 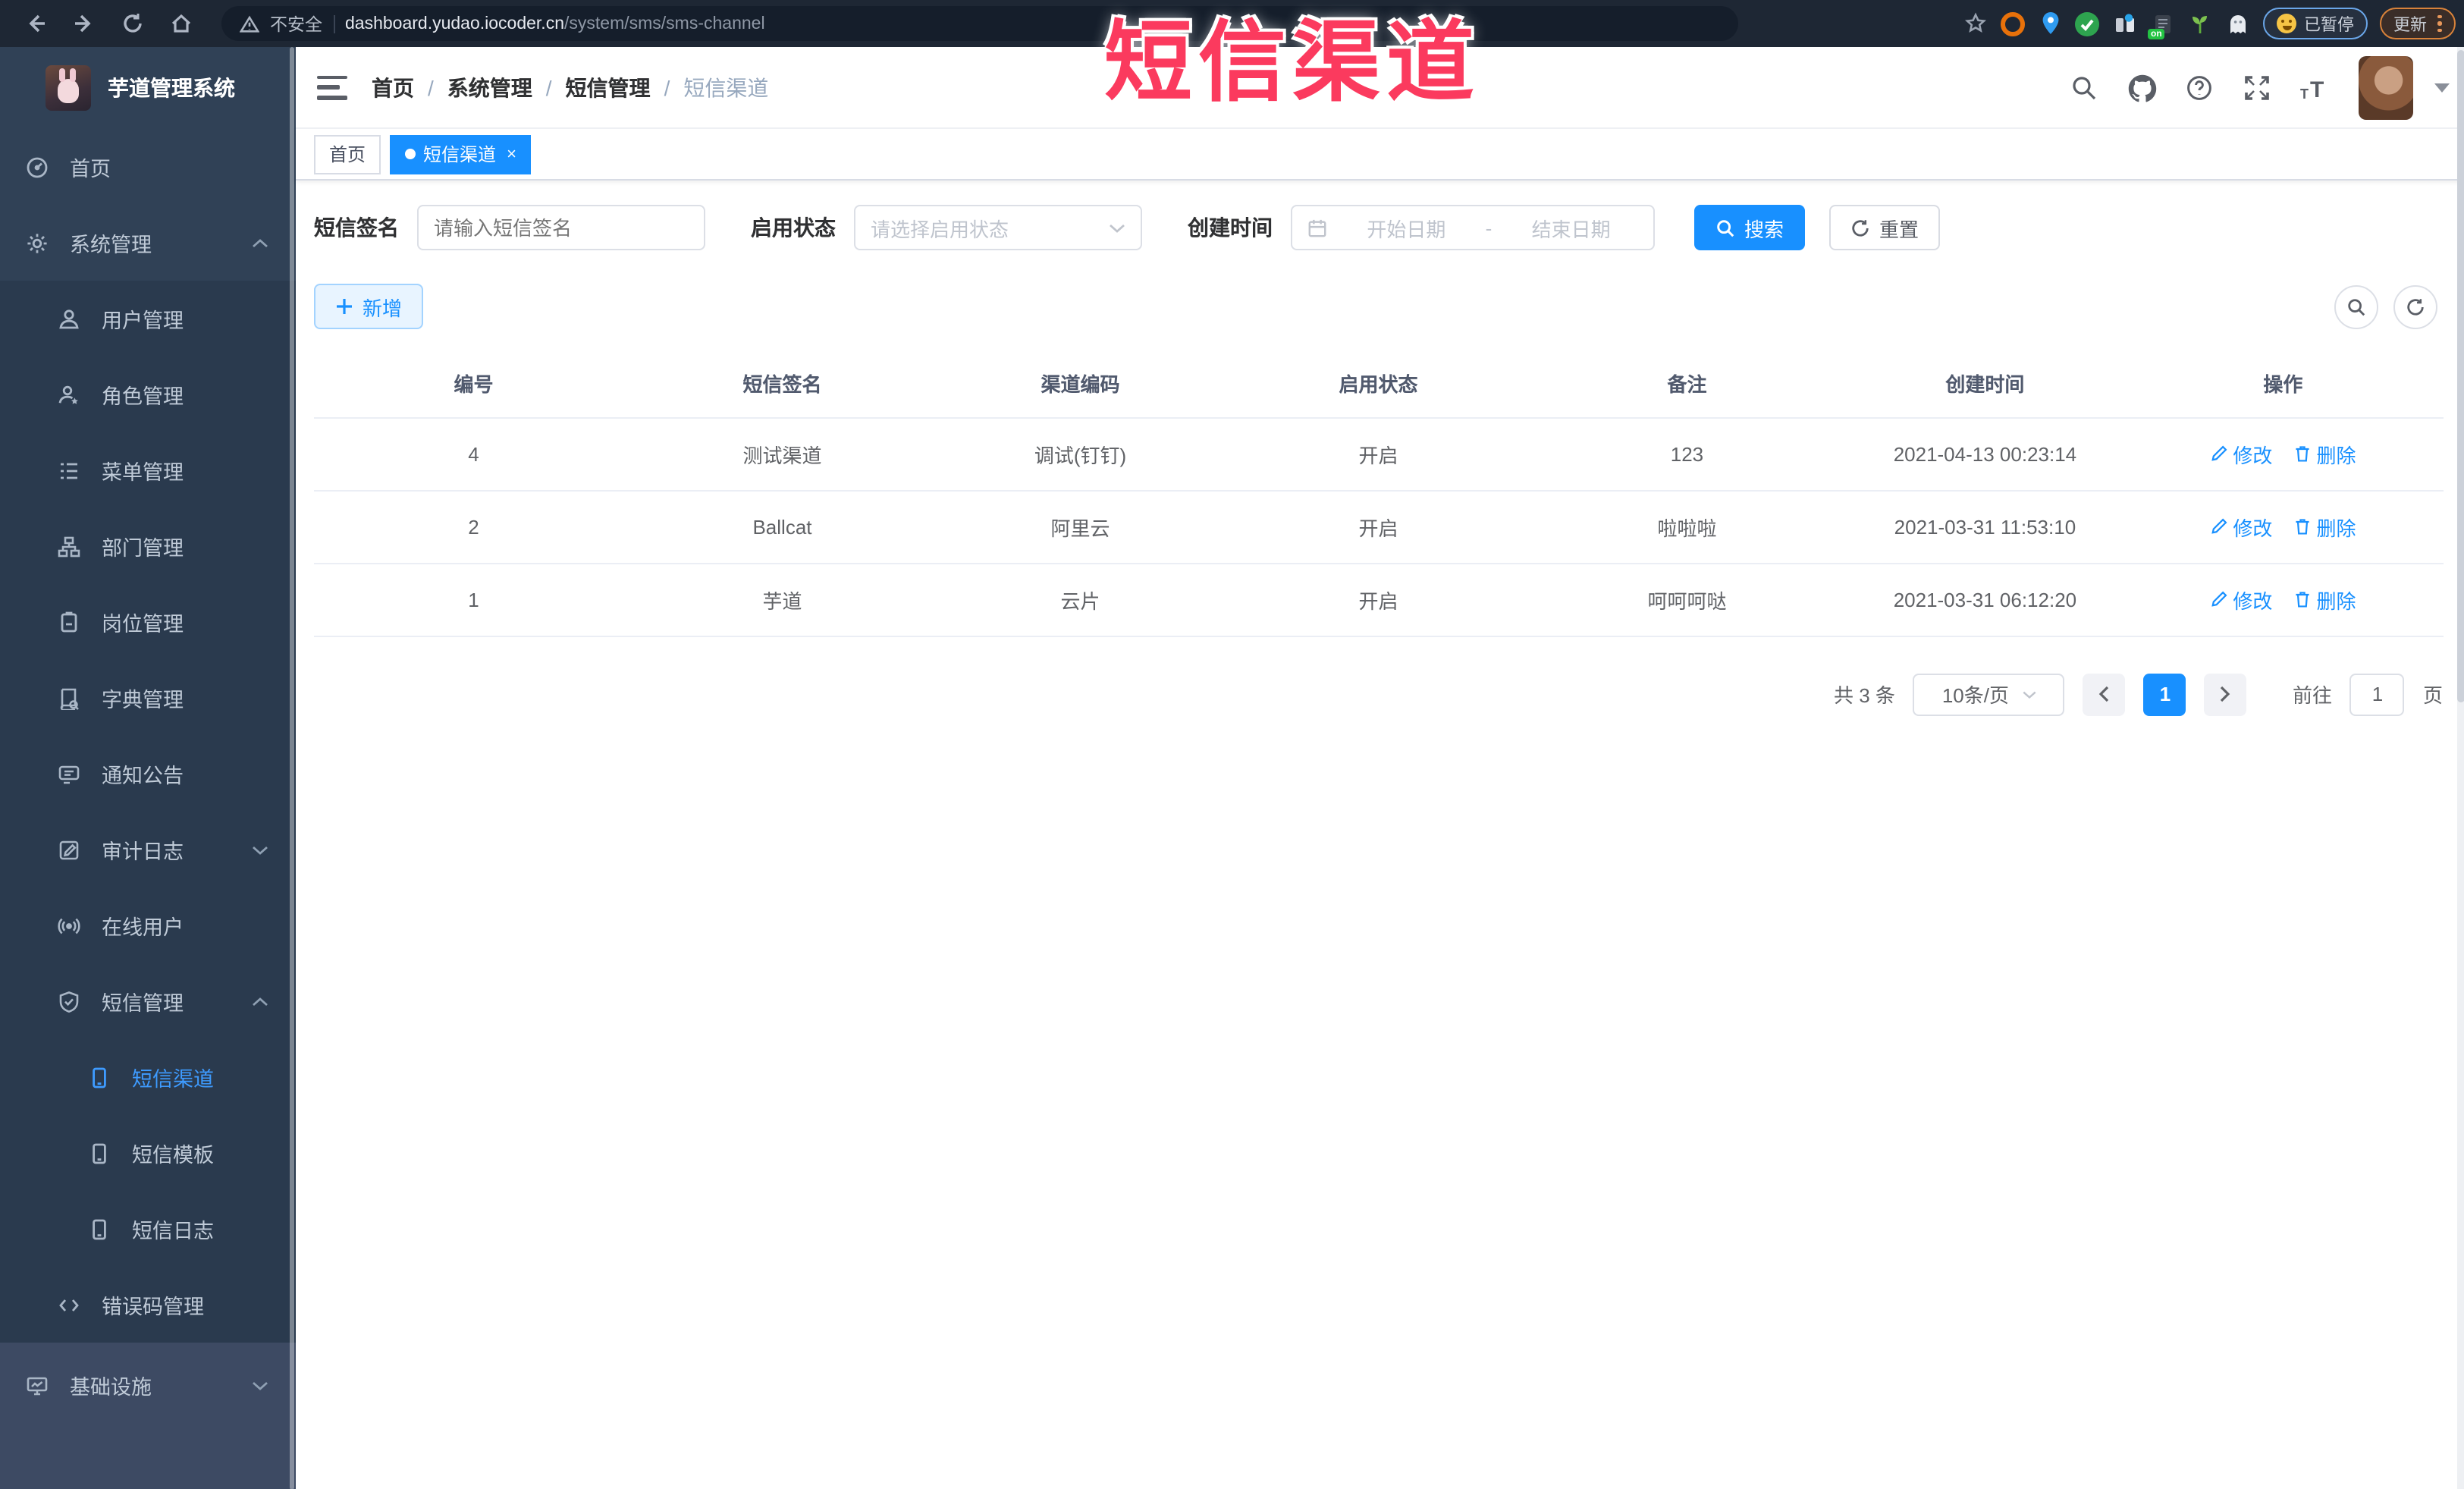 What do you see at coordinates (148, 243) in the screenshot?
I see `sidebar-item-system: 系统管理` at bounding box center [148, 243].